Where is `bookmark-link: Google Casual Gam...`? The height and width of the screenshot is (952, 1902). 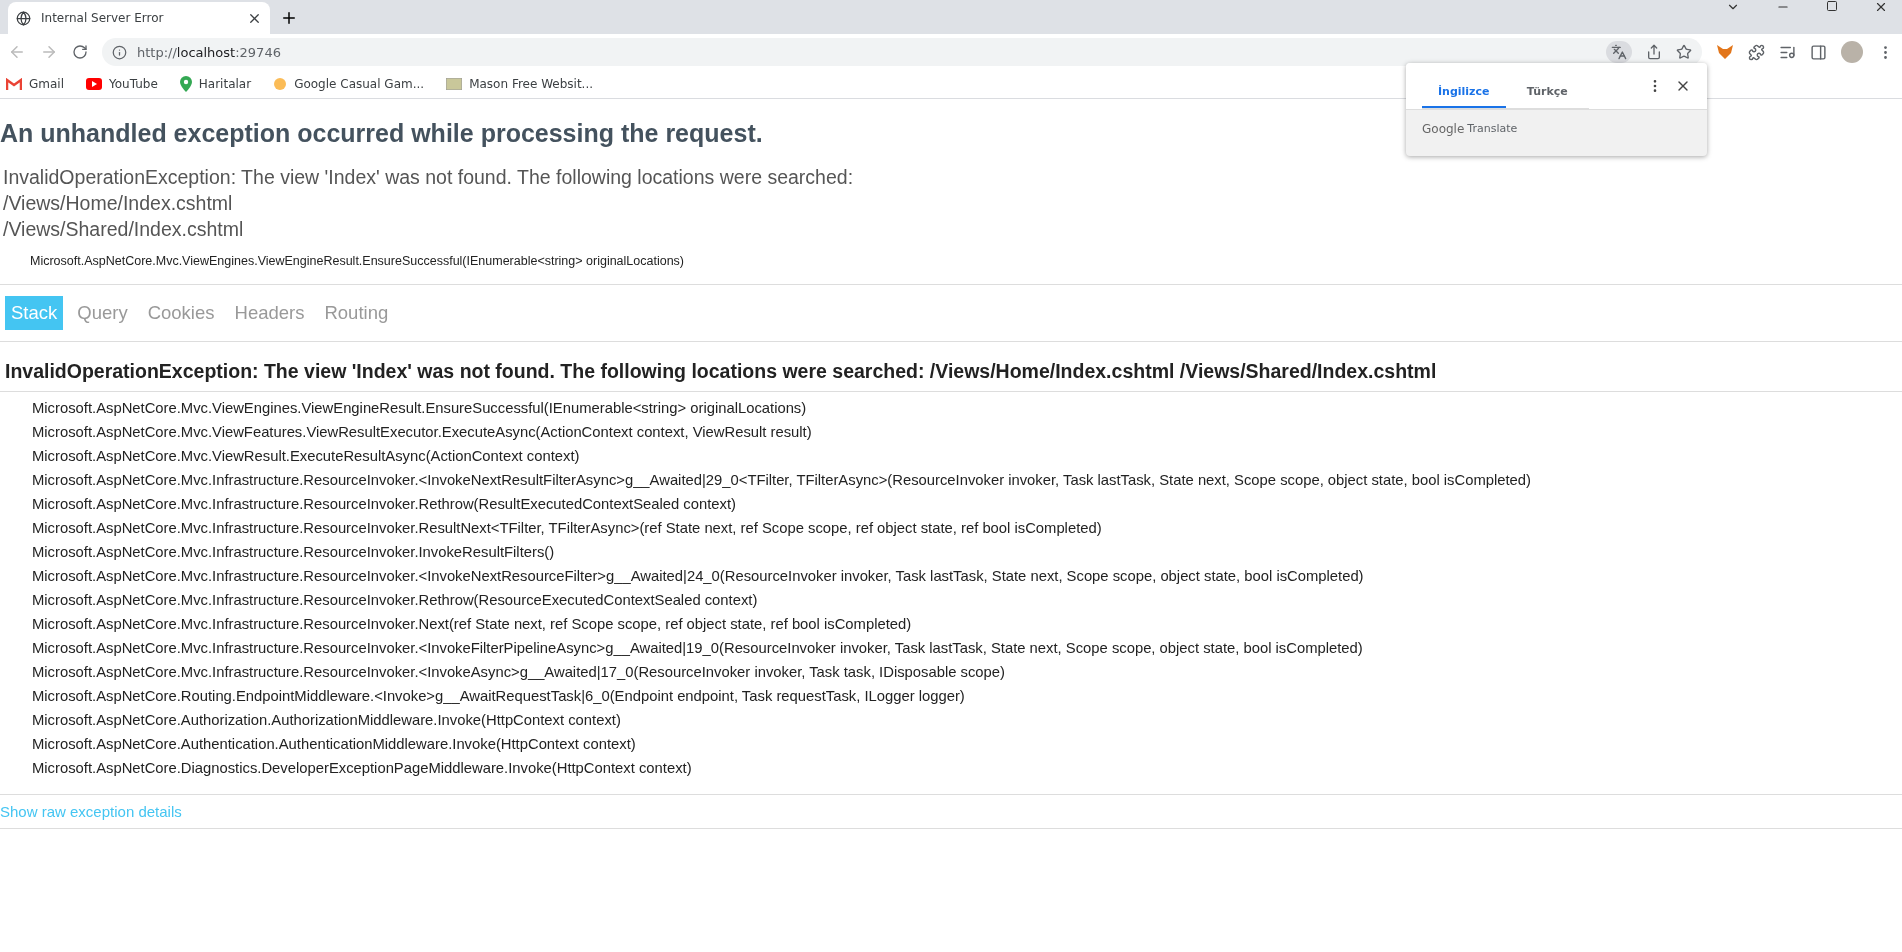
bookmark-link: Google Casual Gam... is located at coordinates (359, 84).